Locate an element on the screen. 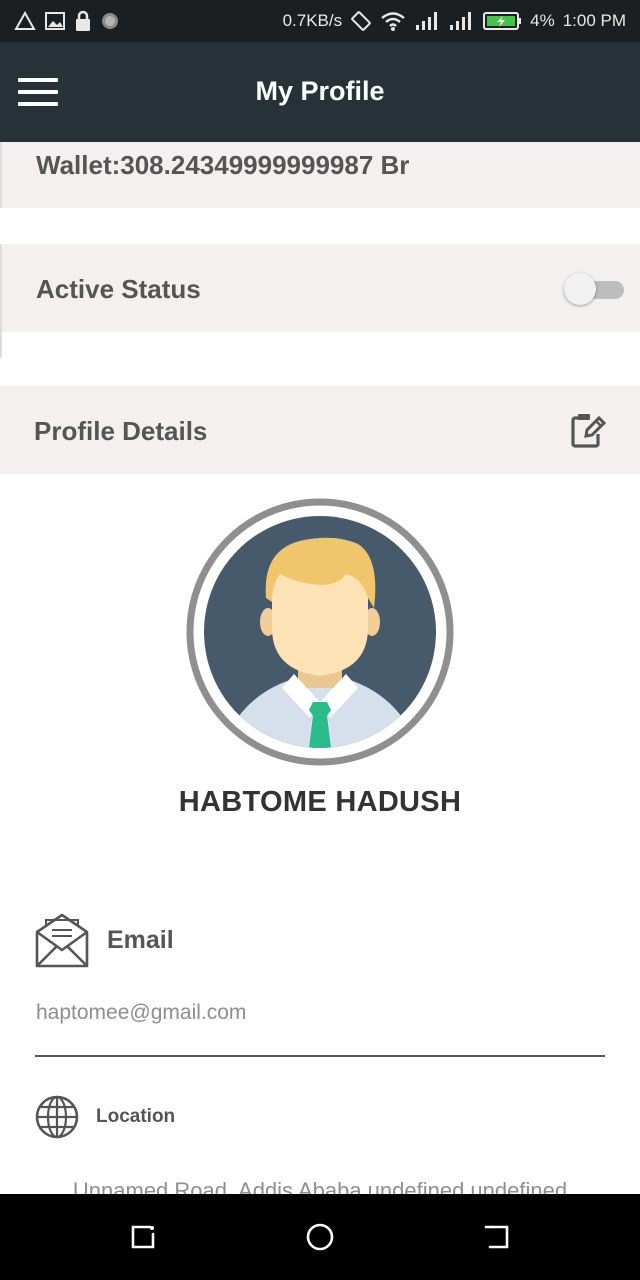 This screenshot has width=640, height=1280. active-status-row: Active Status is located at coordinates (320, 288).